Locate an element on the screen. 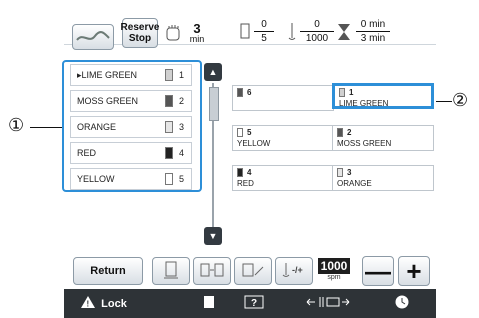 The image size is (479, 318). spool-edit-icon is located at coordinates (253, 271).